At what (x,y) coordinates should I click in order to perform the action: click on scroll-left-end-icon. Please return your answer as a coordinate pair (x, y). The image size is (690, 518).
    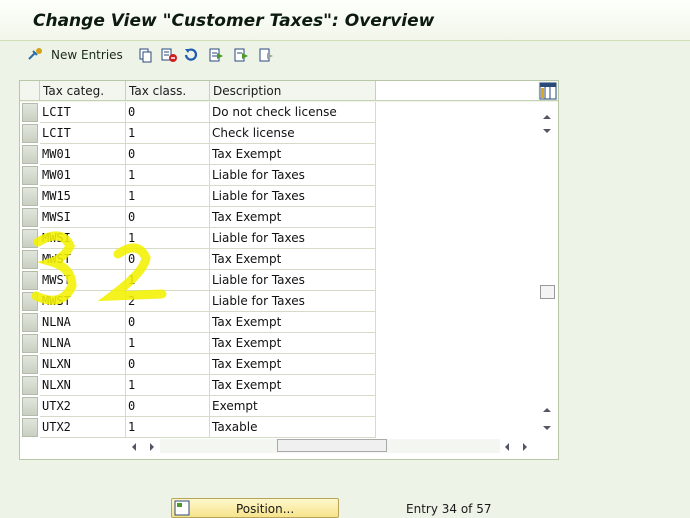
    Looking at the image, I should click on (507, 447).